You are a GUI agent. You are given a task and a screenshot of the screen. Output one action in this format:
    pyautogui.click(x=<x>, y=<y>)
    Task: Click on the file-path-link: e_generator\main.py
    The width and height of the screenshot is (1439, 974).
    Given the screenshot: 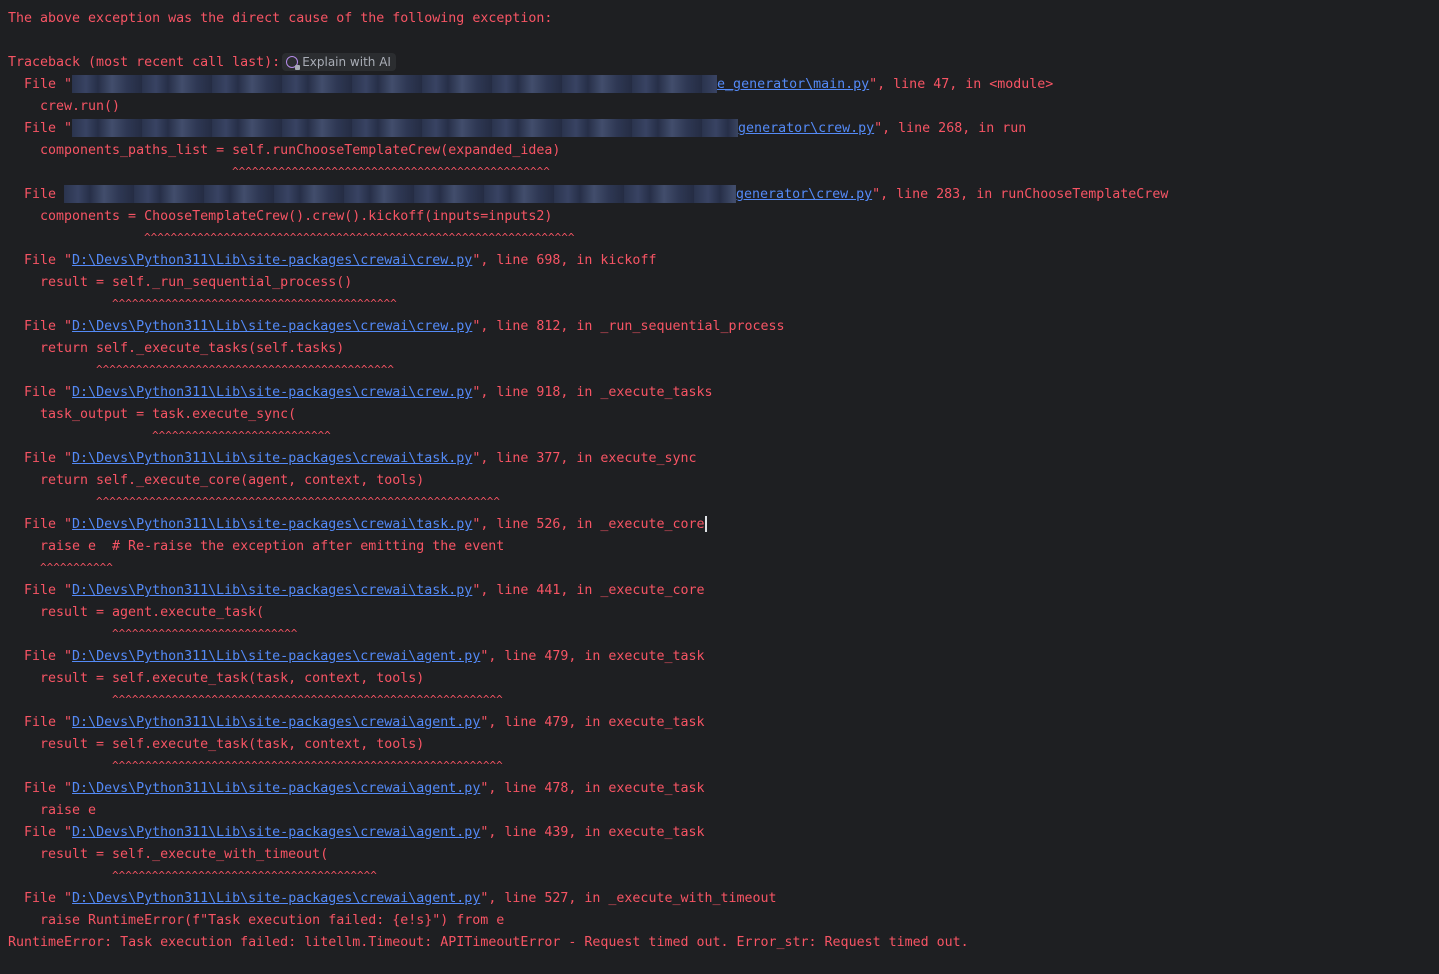 What is the action you would take?
    pyautogui.click(x=793, y=84)
    